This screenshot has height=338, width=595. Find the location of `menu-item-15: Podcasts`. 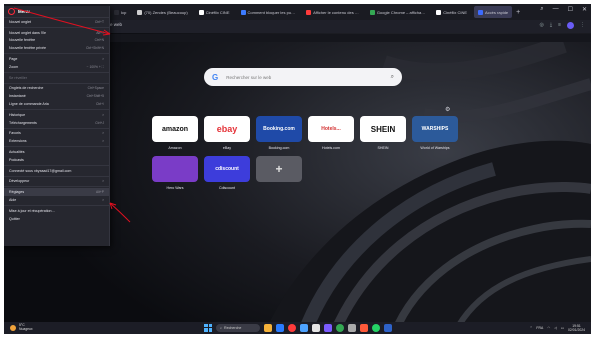

menu-item-15: Podcasts is located at coordinates (56, 160).